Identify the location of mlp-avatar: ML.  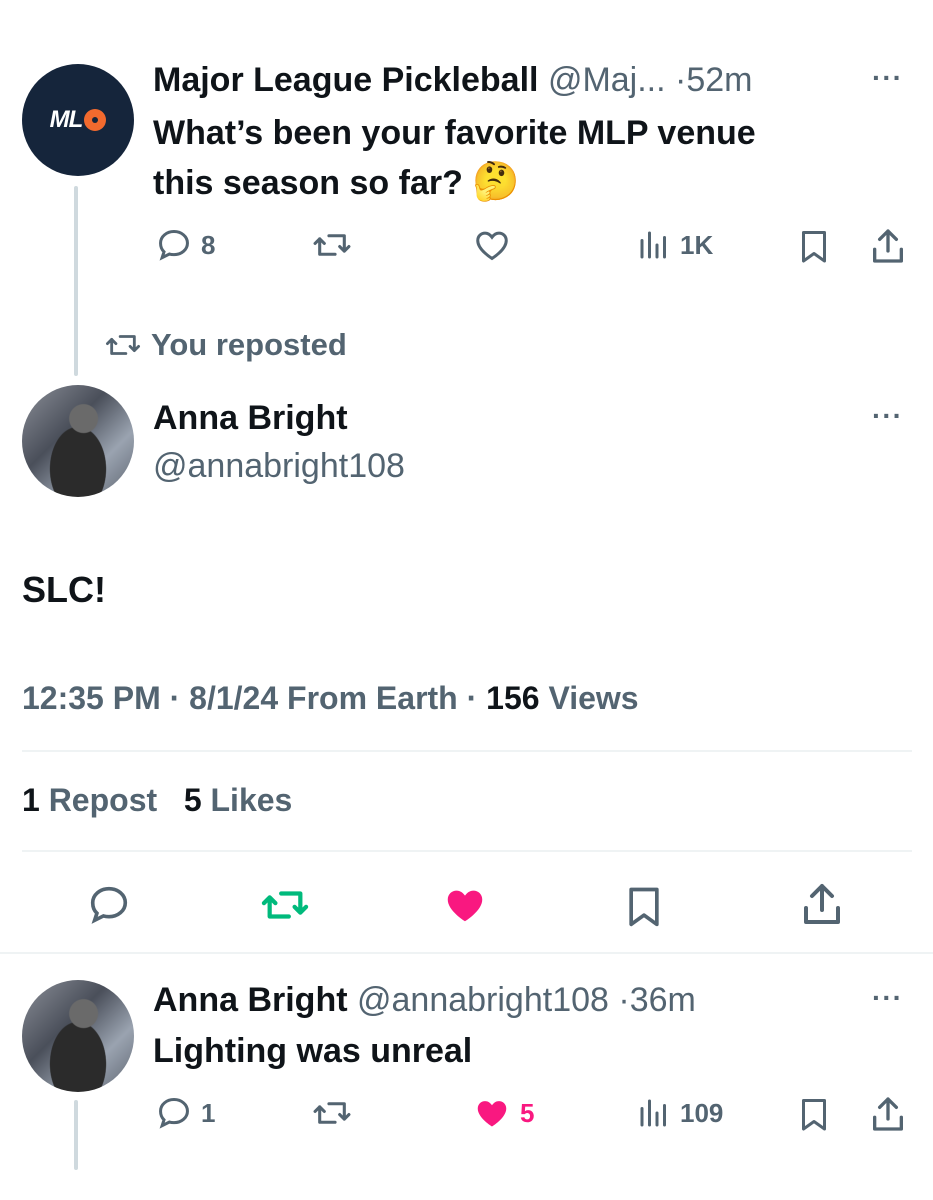
(78, 120).